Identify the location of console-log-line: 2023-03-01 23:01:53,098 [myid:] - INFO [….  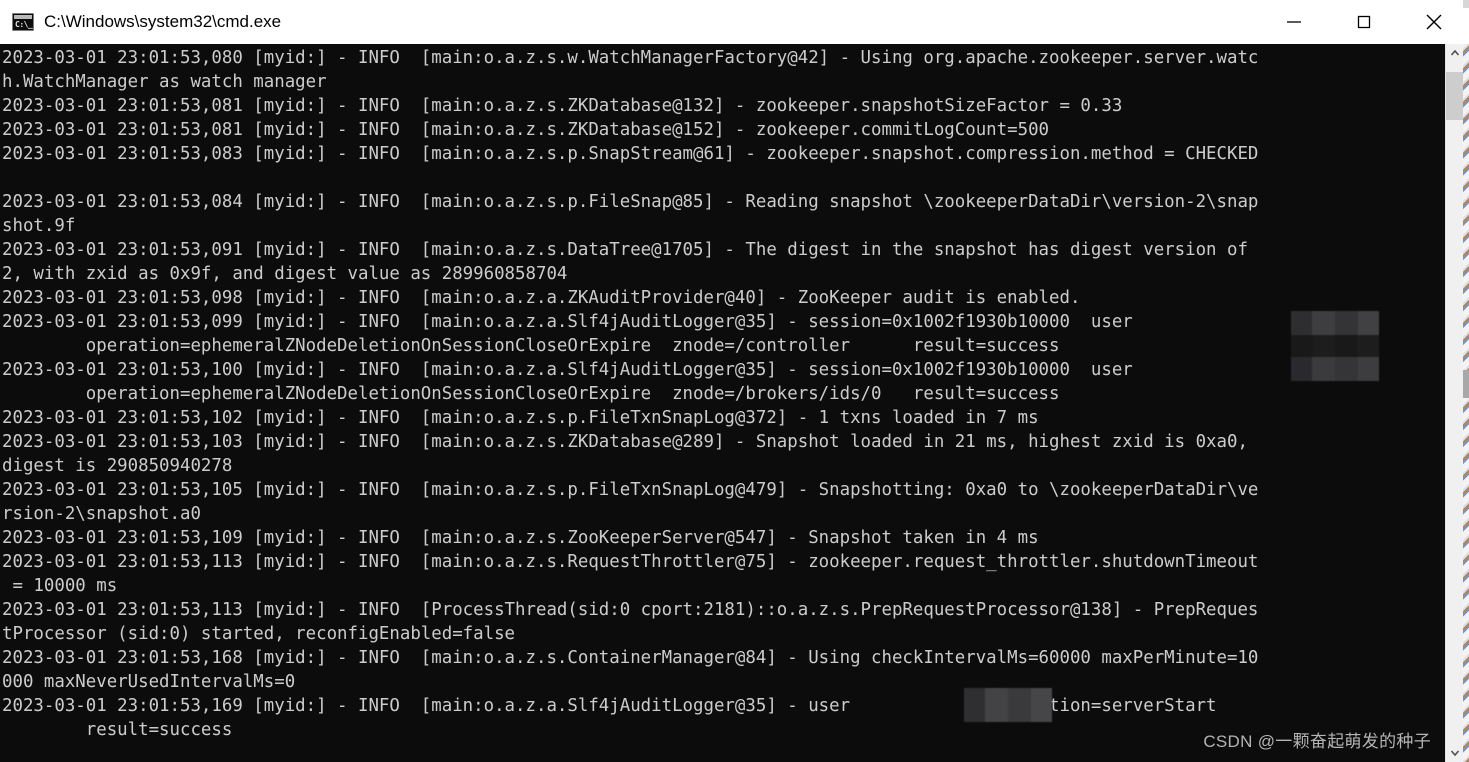
(541, 298).